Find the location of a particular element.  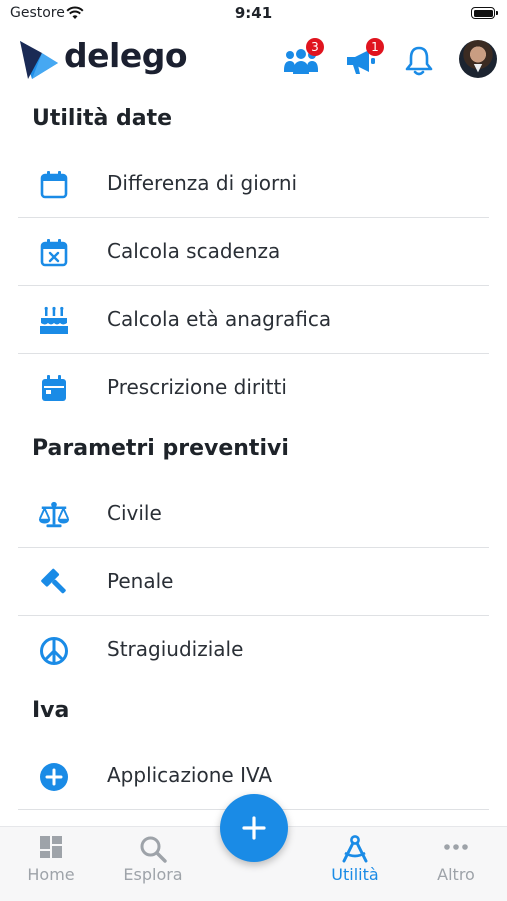

calendar-filled-icon is located at coordinates (54, 389).